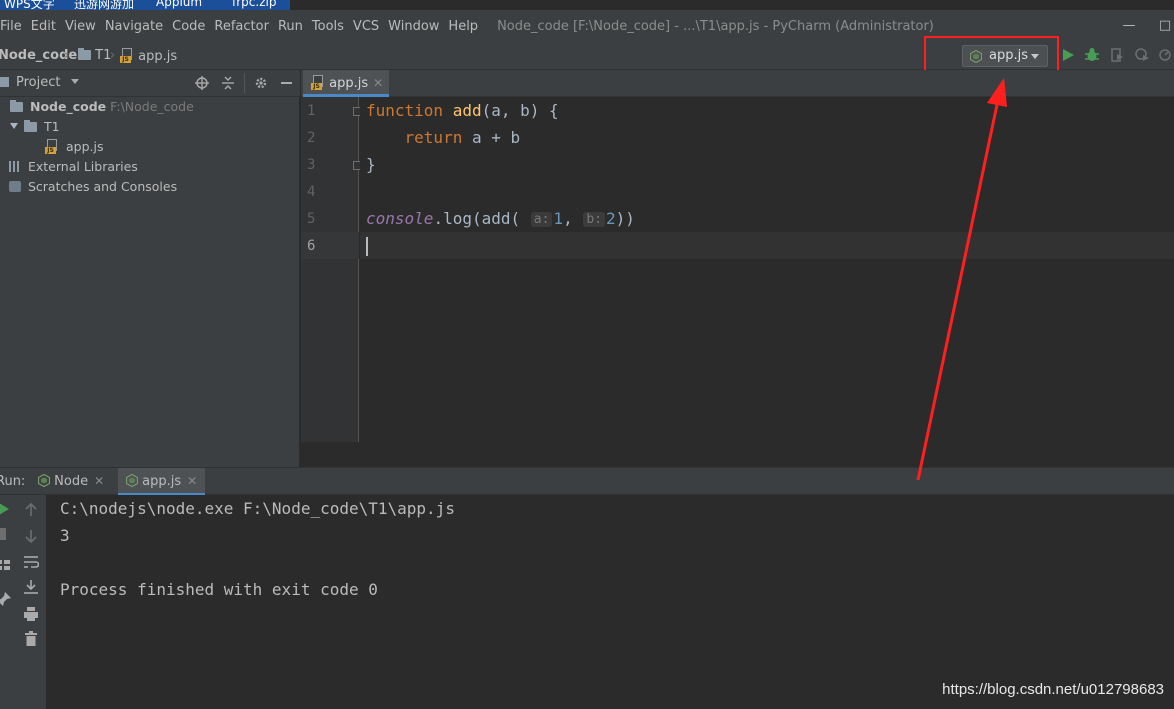  I want to click on menu-vcs: VCS, so click(366, 26).